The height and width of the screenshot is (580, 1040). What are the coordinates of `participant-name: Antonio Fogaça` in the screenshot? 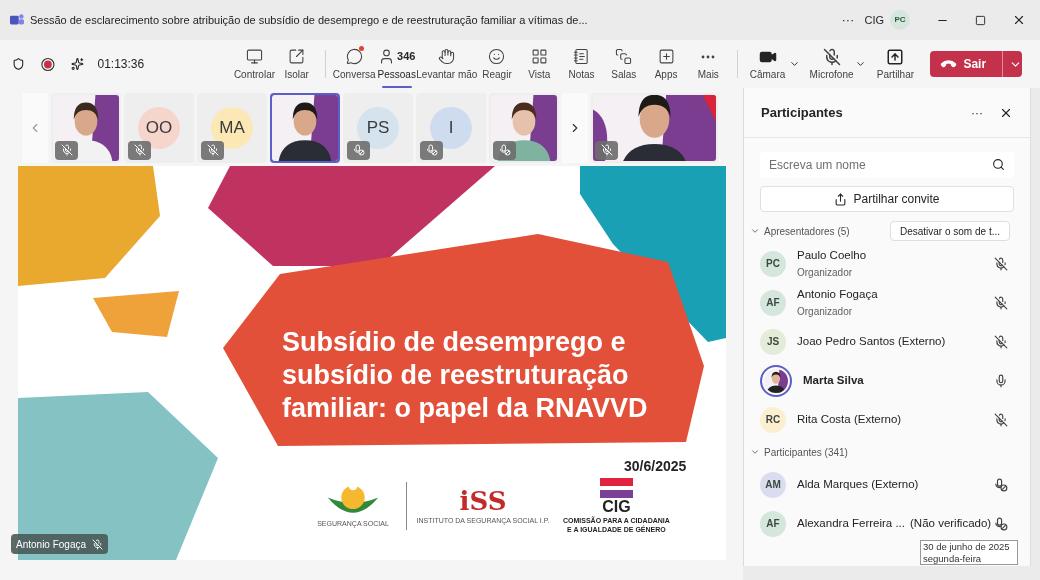 It's located at (837, 295).